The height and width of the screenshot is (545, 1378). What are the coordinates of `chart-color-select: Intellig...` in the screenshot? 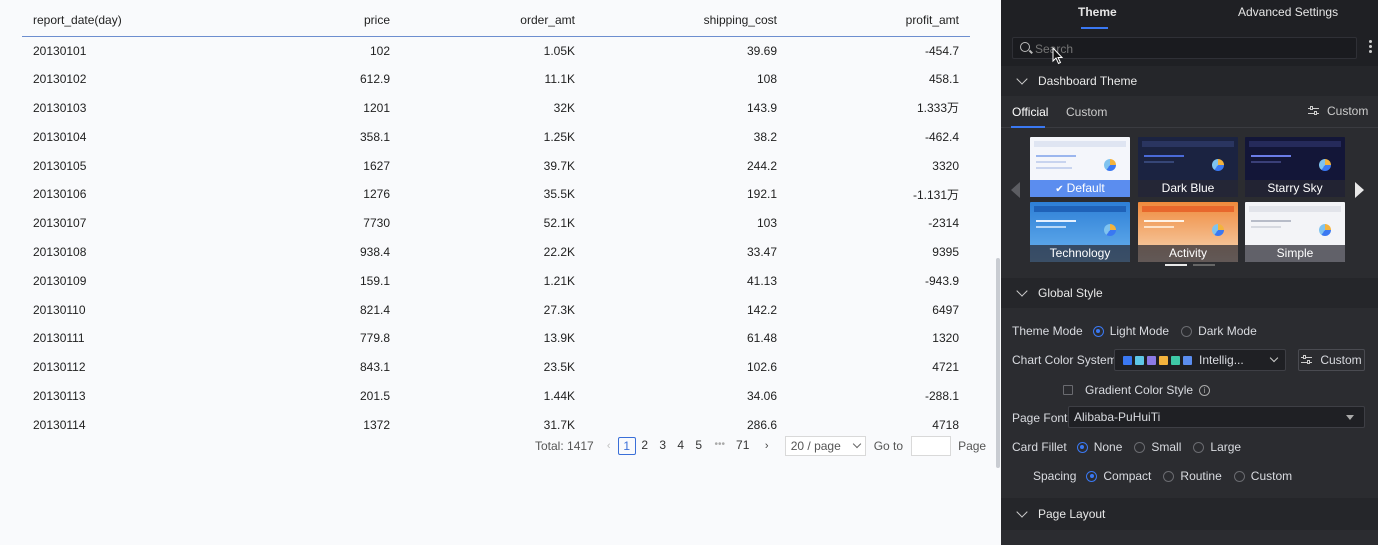 It's located at (1200, 360).